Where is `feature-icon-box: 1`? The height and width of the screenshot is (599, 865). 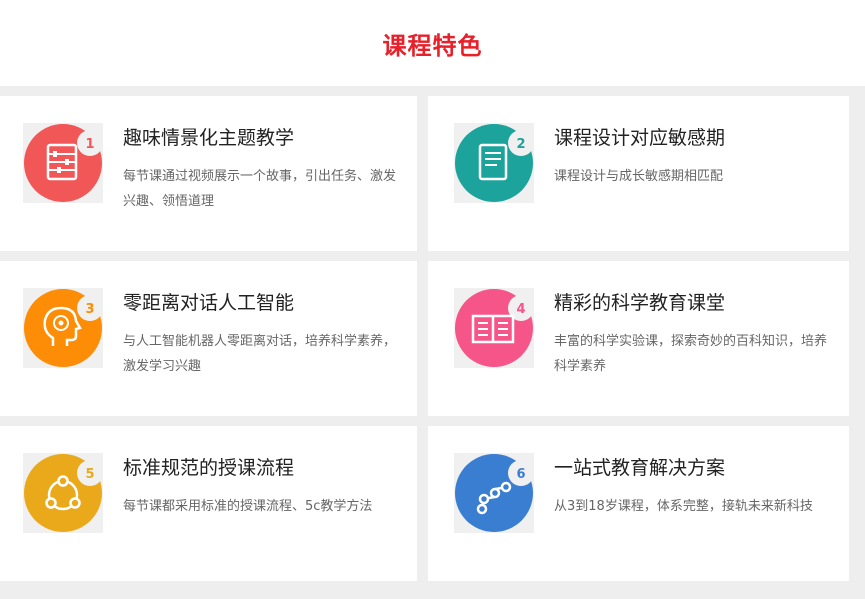 feature-icon-box: 1 is located at coordinates (63, 163).